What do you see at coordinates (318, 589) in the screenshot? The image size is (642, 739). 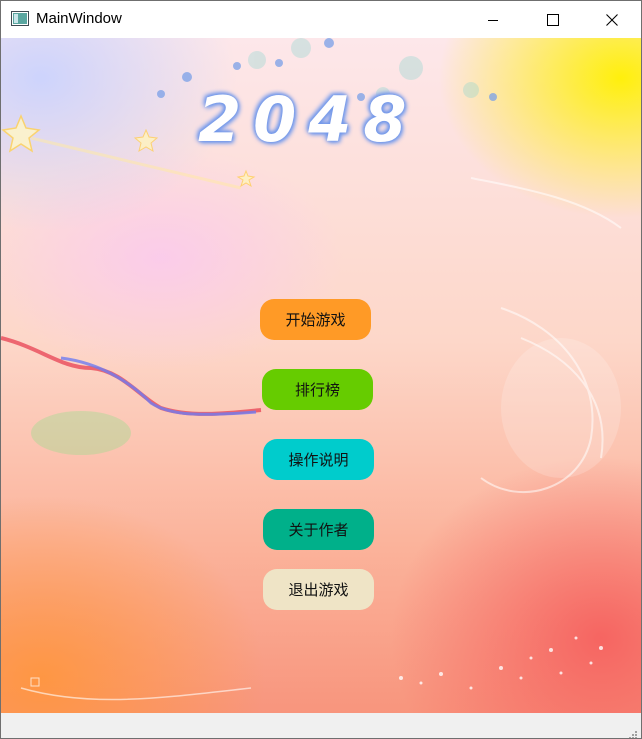 I see `exit-game-button: 退出游戏` at bounding box center [318, 589].